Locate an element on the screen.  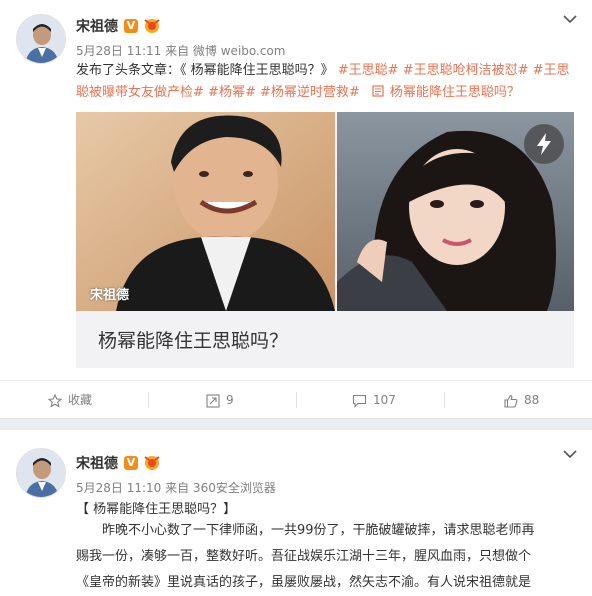
flash-icon is located at coordinates (544, 144).